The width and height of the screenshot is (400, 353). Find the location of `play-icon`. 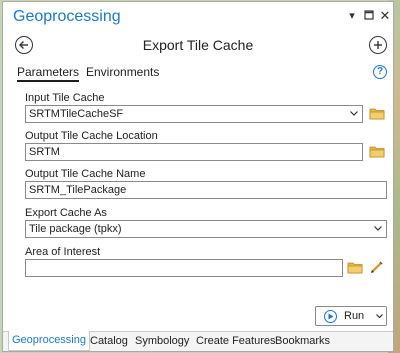

play-icon is located at coordinates (330, 316).